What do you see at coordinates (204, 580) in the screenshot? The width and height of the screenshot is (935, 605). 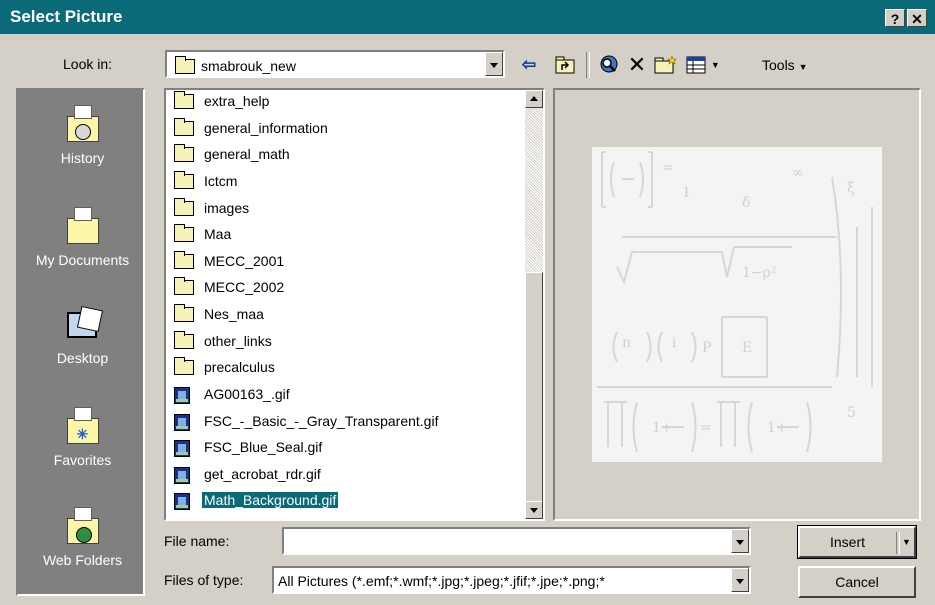 I see `files-of-type-label: Files of type:` at bounding box center [204, 580].